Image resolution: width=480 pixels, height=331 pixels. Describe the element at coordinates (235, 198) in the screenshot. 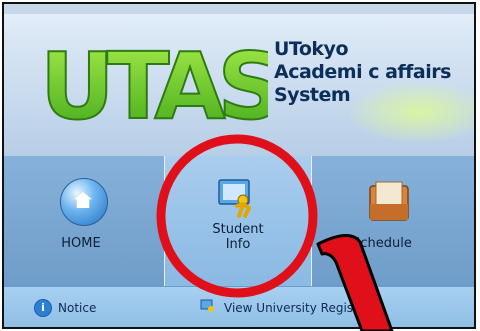

I see `student-icon` at that location.